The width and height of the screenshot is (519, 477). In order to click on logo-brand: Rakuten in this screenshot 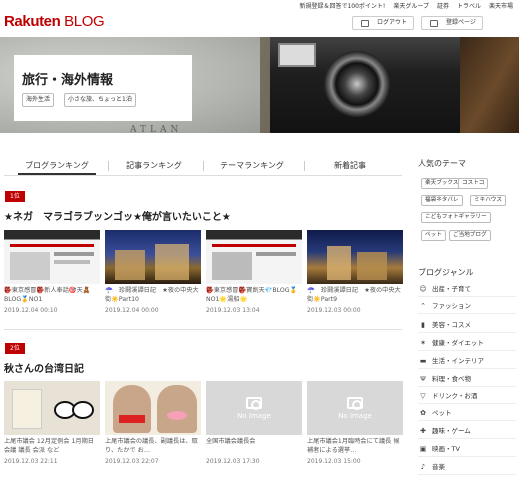, I will do `click(32, 21)`.